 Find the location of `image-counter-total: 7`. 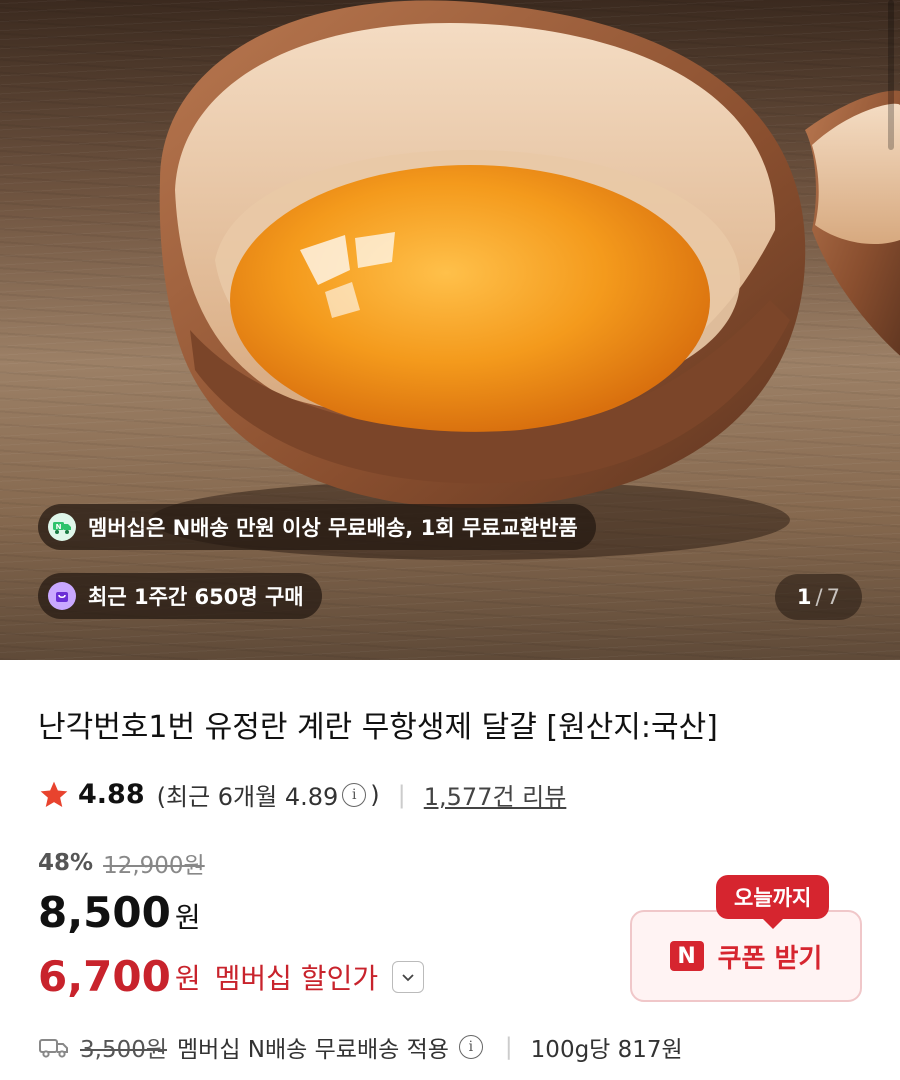

image-counter-total: 7 is located at coordinates (833, 597).